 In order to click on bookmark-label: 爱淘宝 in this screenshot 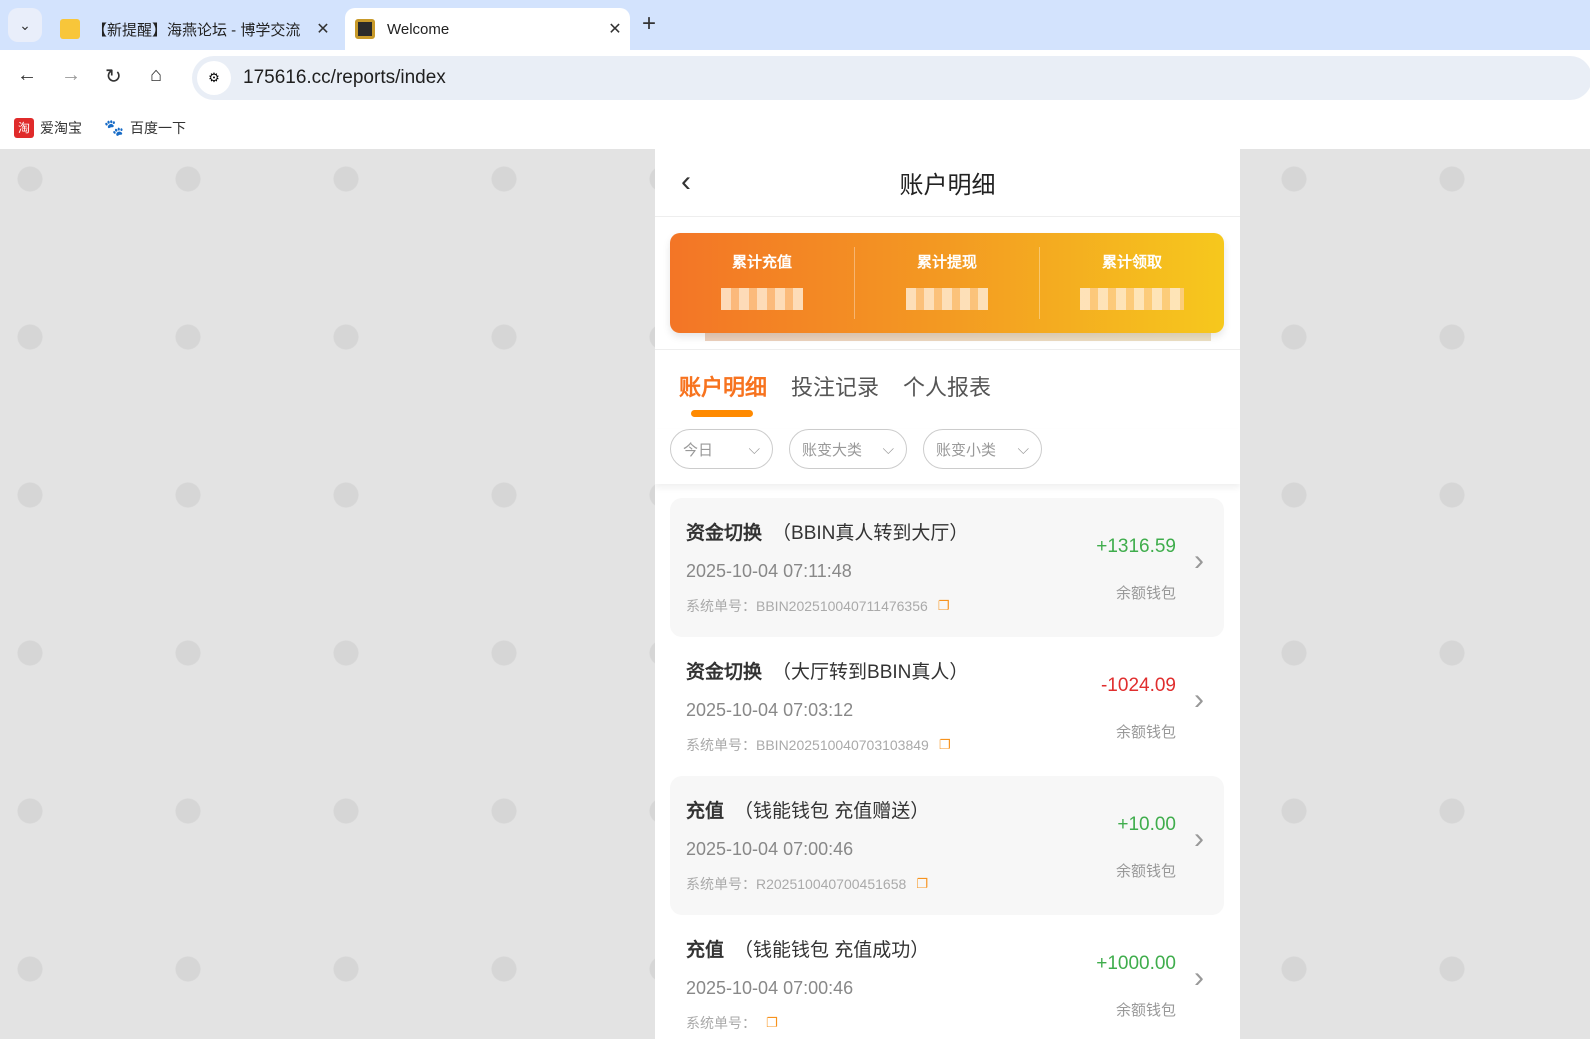, I will do `click(61, 127)`.